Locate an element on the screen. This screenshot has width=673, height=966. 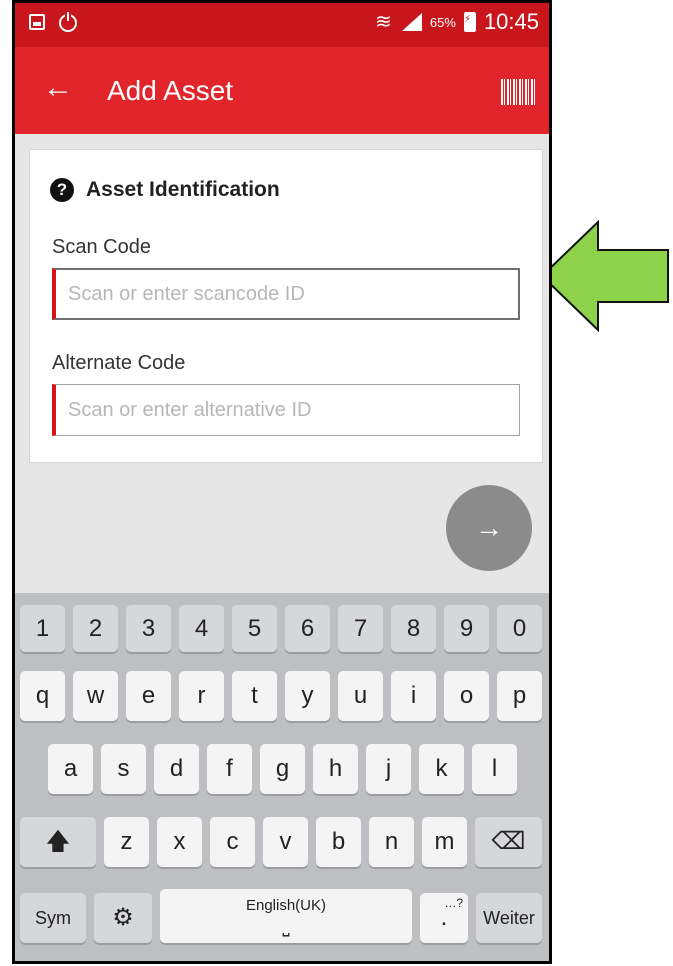
battery-percent: 65% is located at coordinates (442, 22).